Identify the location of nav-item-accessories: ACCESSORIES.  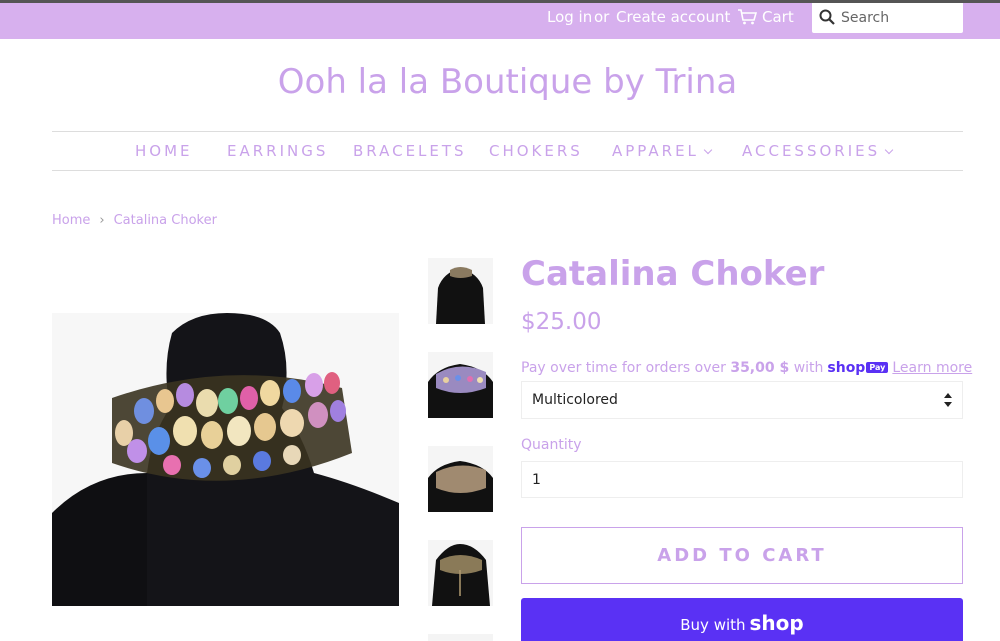
(818, 151).